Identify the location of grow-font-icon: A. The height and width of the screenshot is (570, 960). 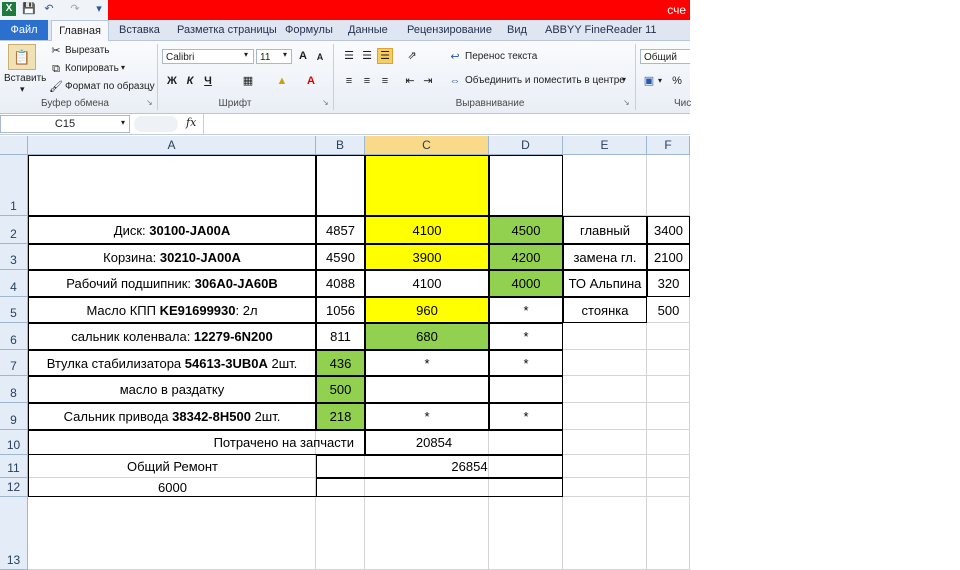
(303, 56).